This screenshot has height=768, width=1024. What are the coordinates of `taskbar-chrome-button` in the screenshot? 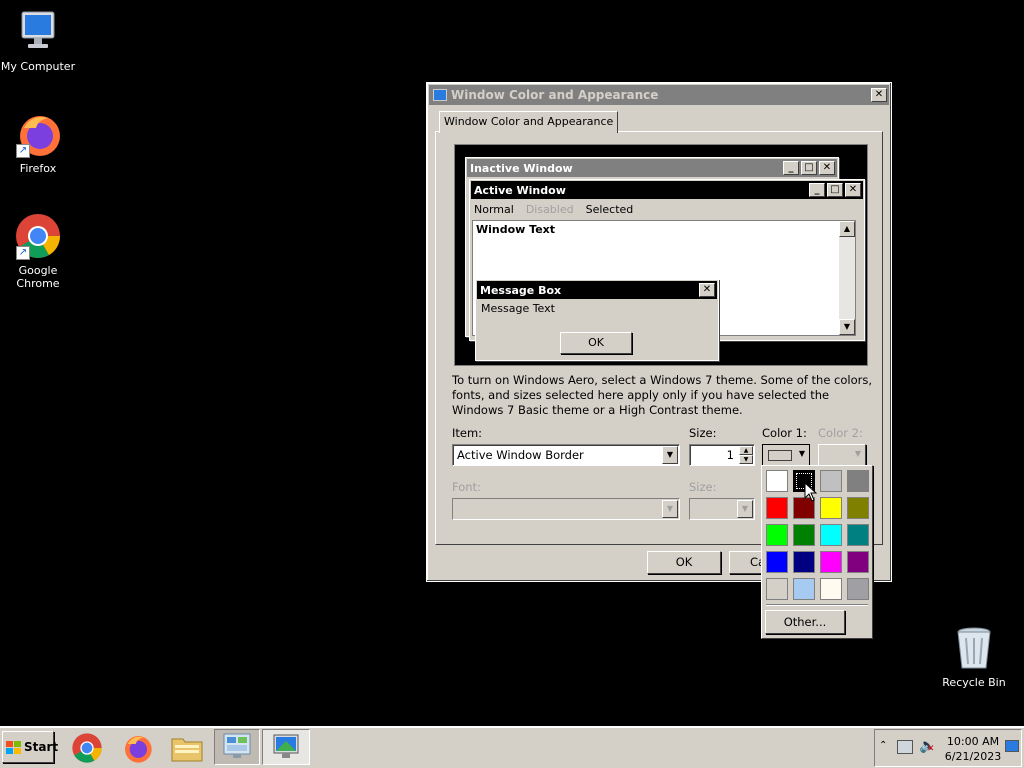 It's located at (87, 748).